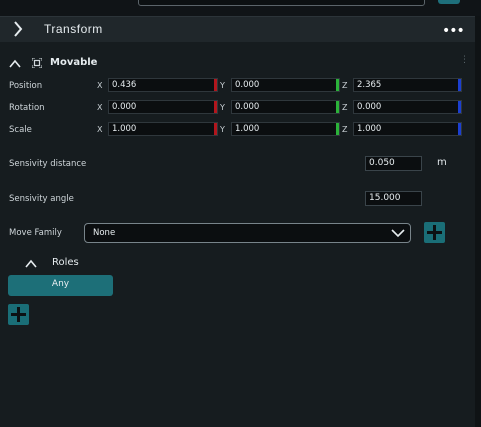 The height and width of the screenshot is (427, 481). Describe the element at coordinates (104, 233) in the screenshot. I see `move-family-selected: None` at that location.